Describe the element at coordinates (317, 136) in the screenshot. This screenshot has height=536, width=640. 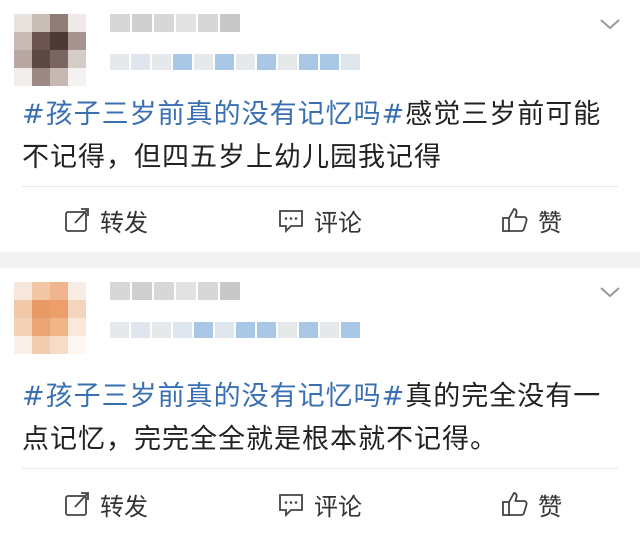
I see `post-text: #孩子三岁前真的没有记忆吗#感觉三岁前可能不记得，但四五岁上幼儿园我记得` at that location.